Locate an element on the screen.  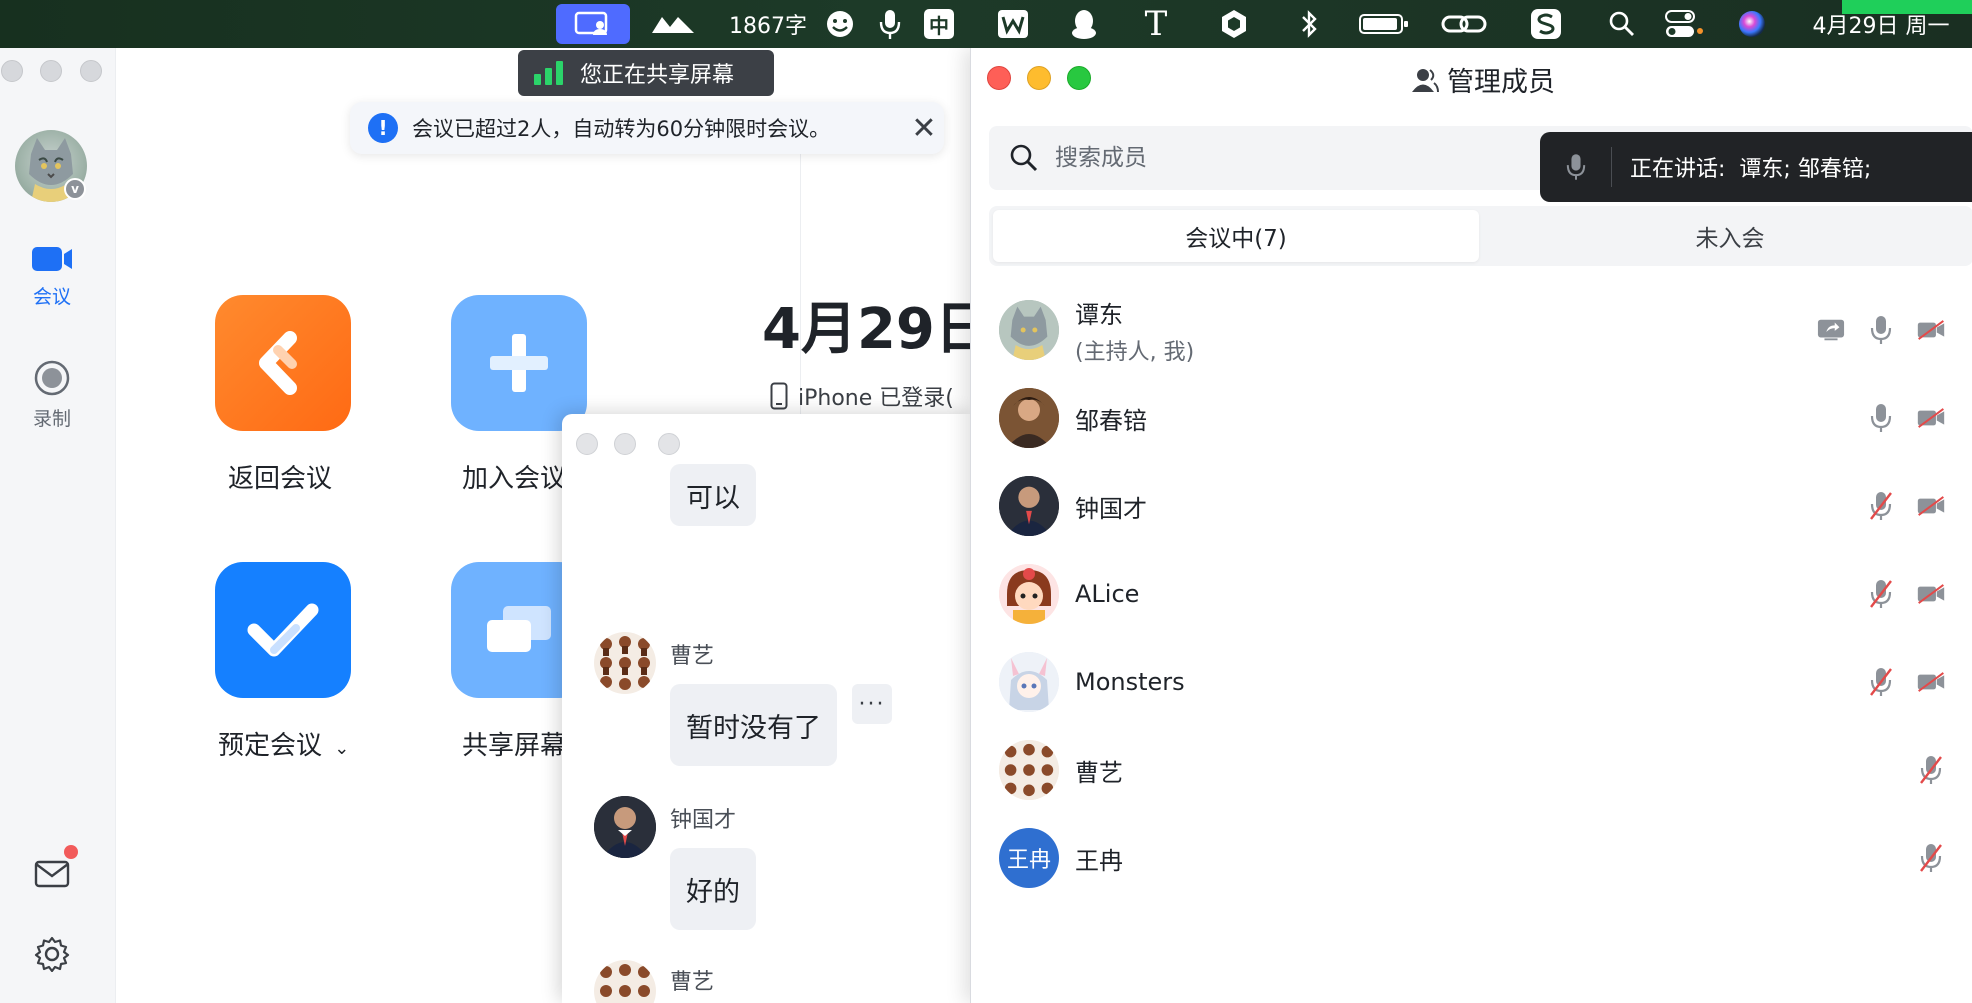
input-method-label: 中 is located at coordinates (939, 24).